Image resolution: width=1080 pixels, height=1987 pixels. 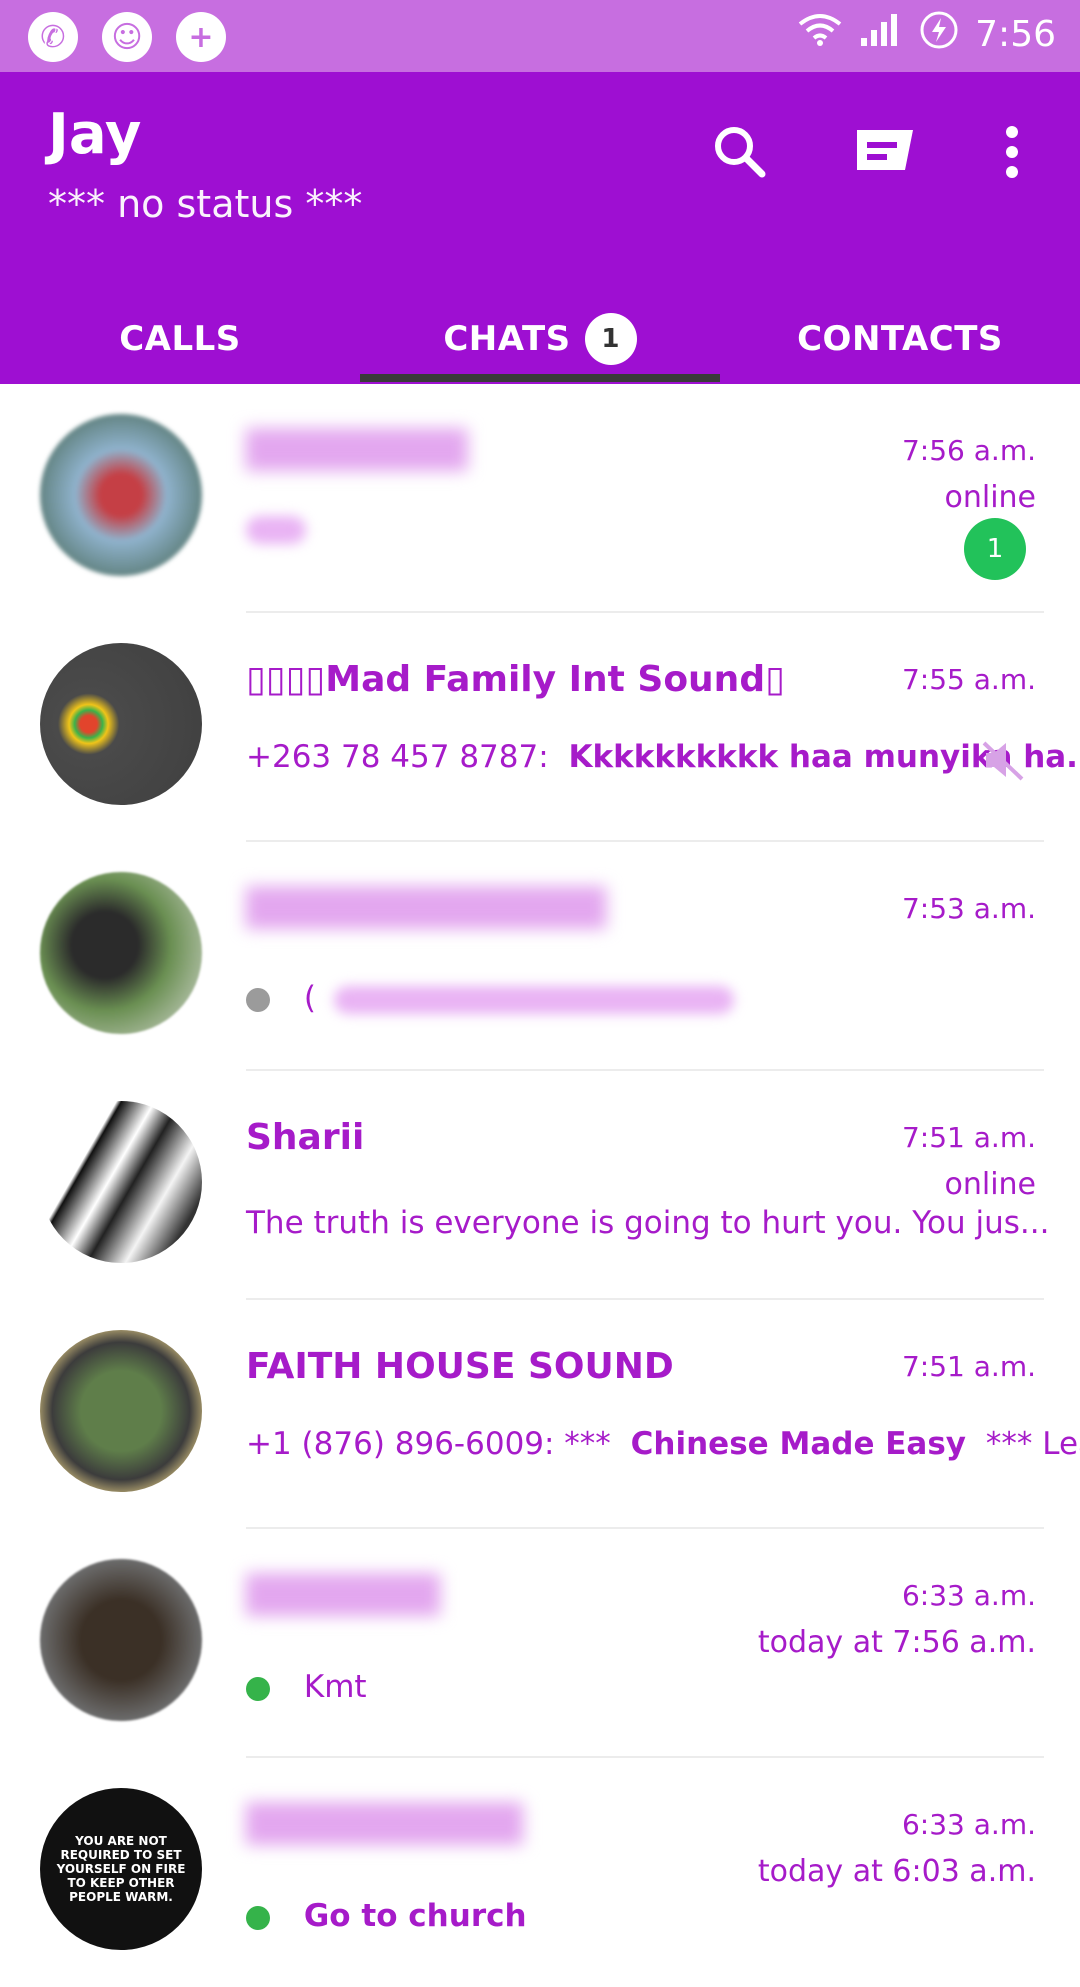 I want to click on clock-time: 7:56, so click(x=1015, y=34).